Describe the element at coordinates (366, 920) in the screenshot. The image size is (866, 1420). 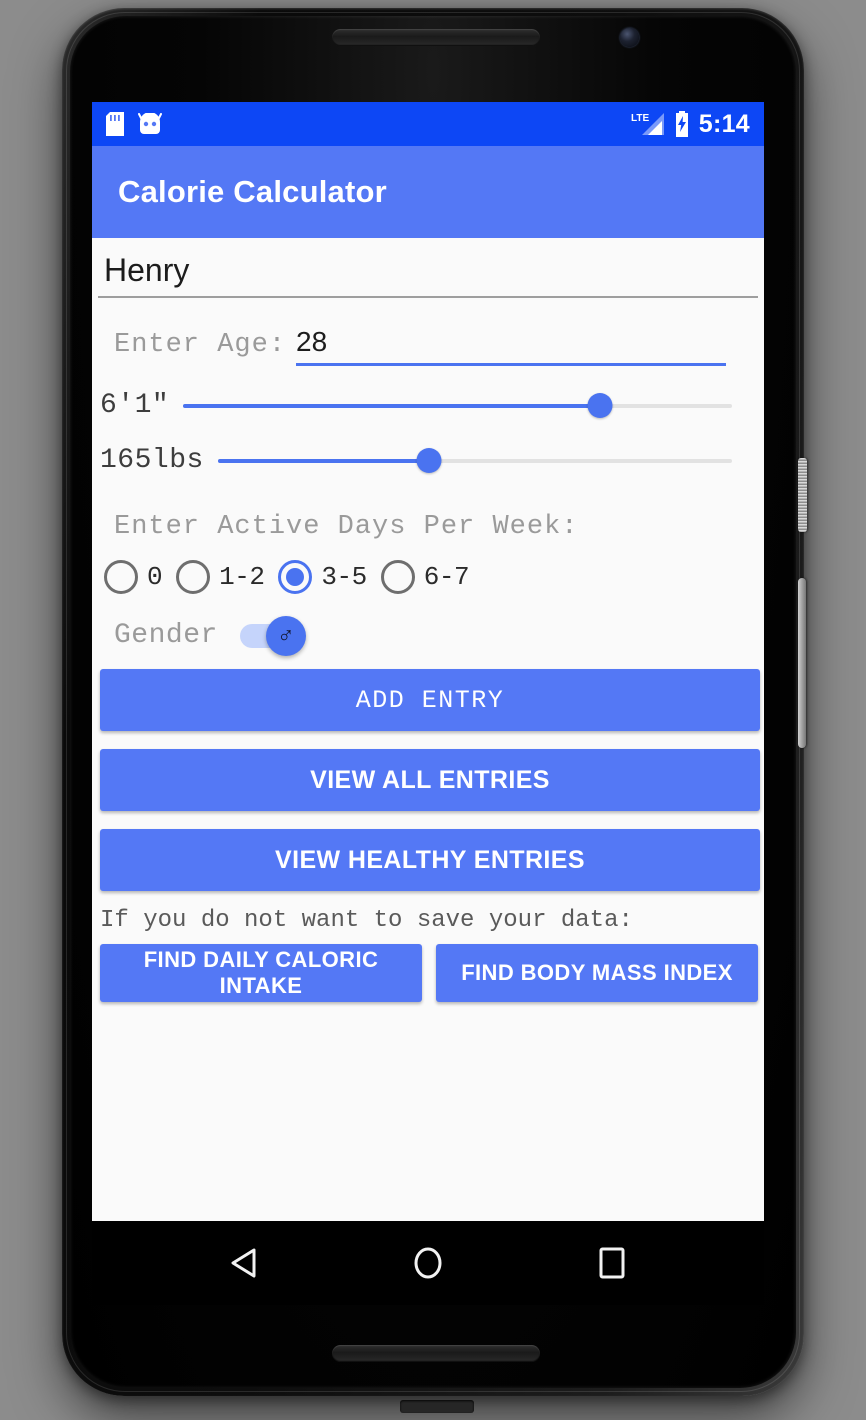
I see `footer-note: If you do not want to save your data:` at that location.